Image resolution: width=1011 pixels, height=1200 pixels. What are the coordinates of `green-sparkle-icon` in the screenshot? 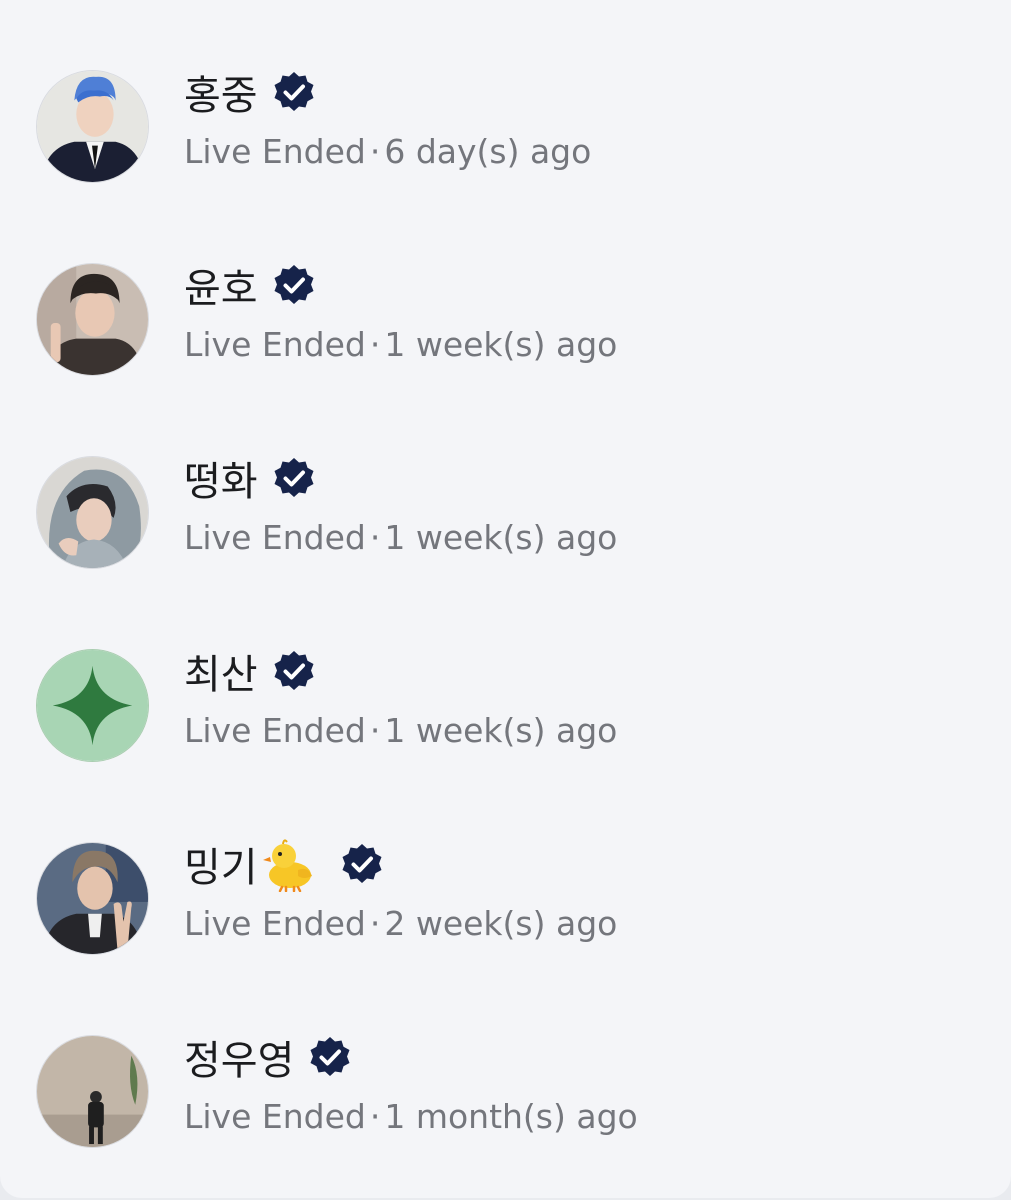 It's located at (92, 705).